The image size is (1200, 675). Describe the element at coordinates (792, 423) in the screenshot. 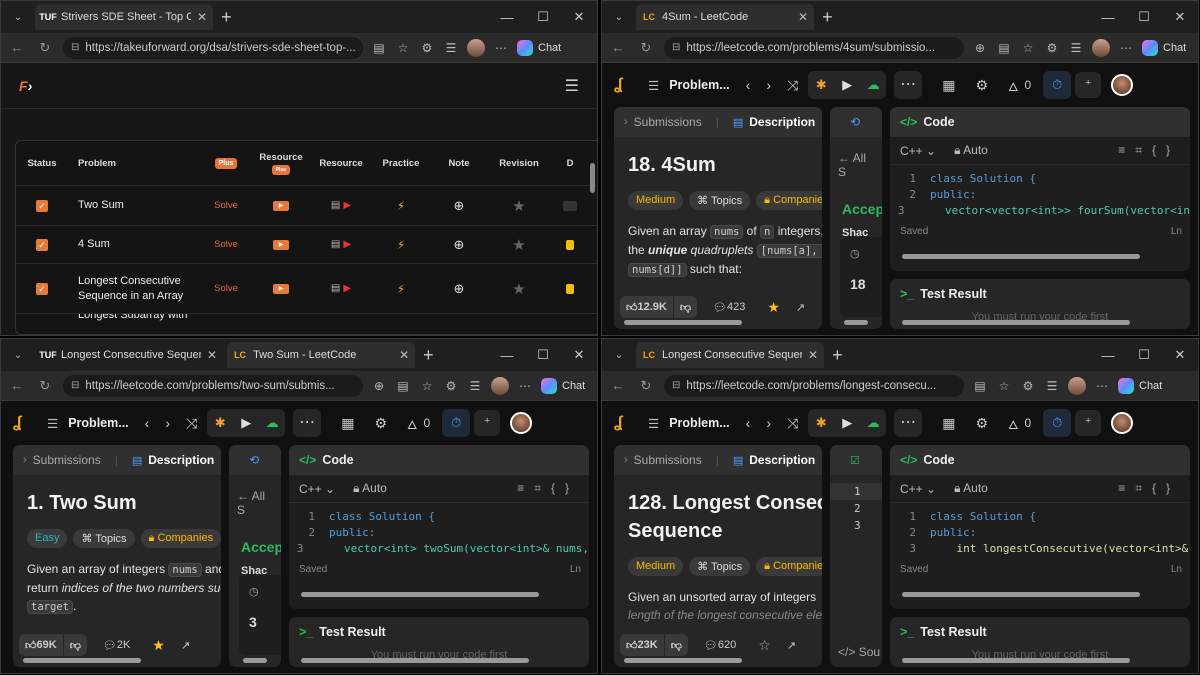

I see `shuffle-icon: ⤨` at that location.